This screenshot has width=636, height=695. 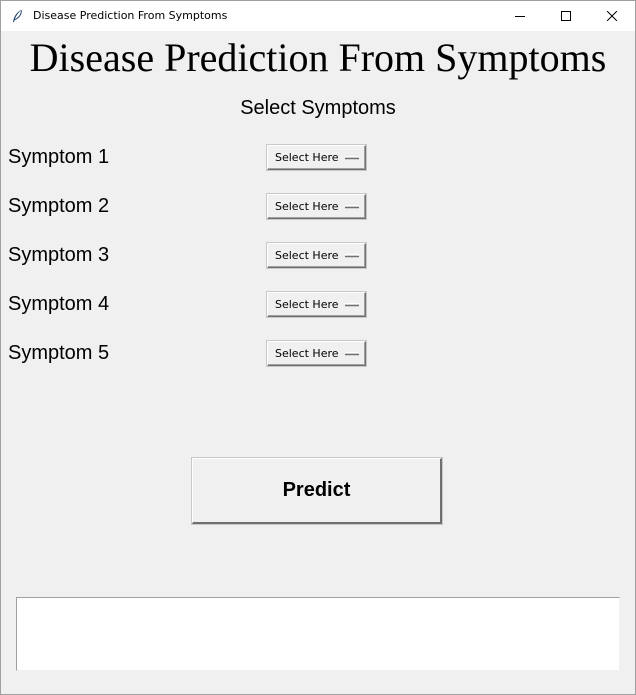 What do you see at coordinates (318, 108) in the screenshot?
I see `section-subtitle: Select Symptoms` at bounding box center [318, 108].